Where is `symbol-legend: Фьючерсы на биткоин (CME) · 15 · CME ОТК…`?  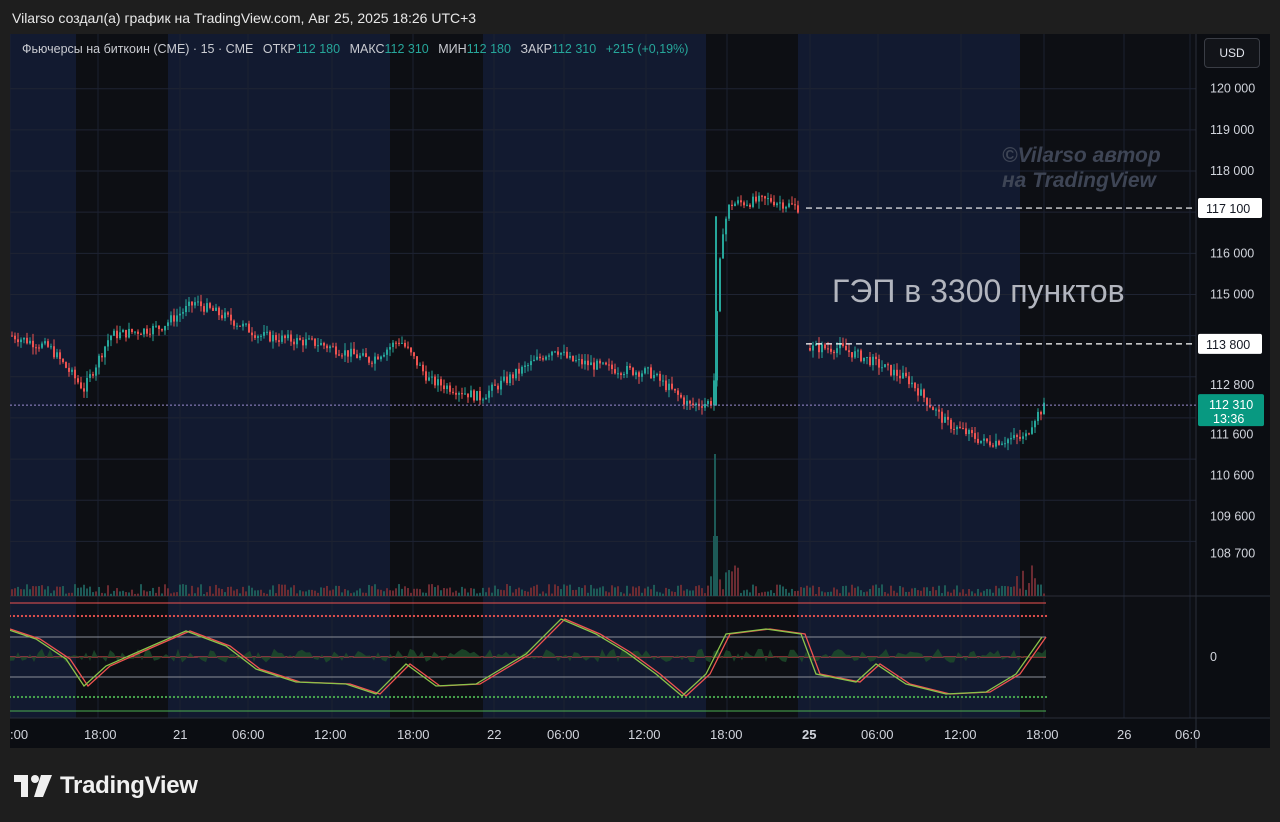 symbol-legend: Фьючерсы на биткоин (CME) · 15 · CME ОТК… is located at coordinates (355, 49).